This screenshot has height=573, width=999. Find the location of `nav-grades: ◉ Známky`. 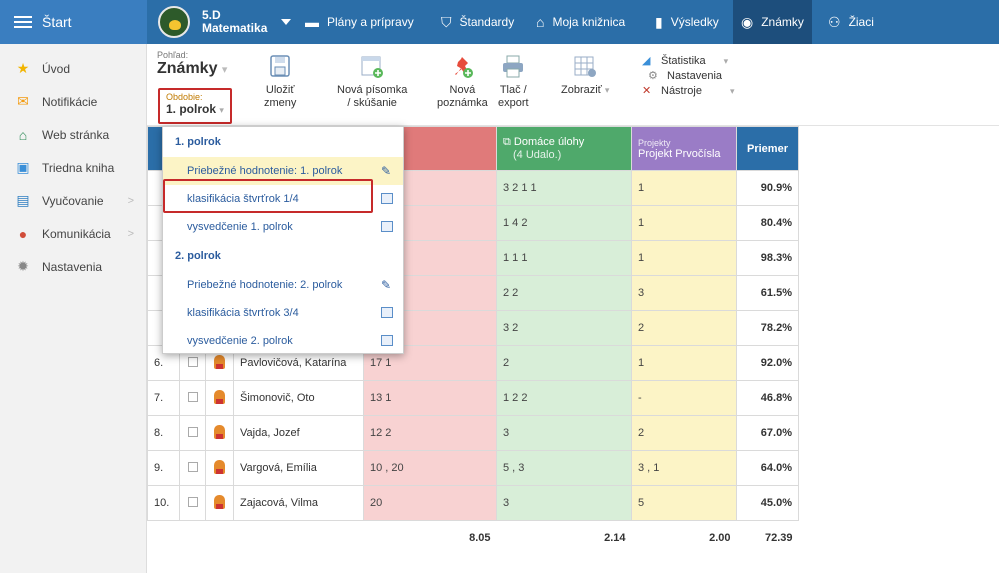

nav-grades: ◉ Známky is located at coordinates (772, 22).